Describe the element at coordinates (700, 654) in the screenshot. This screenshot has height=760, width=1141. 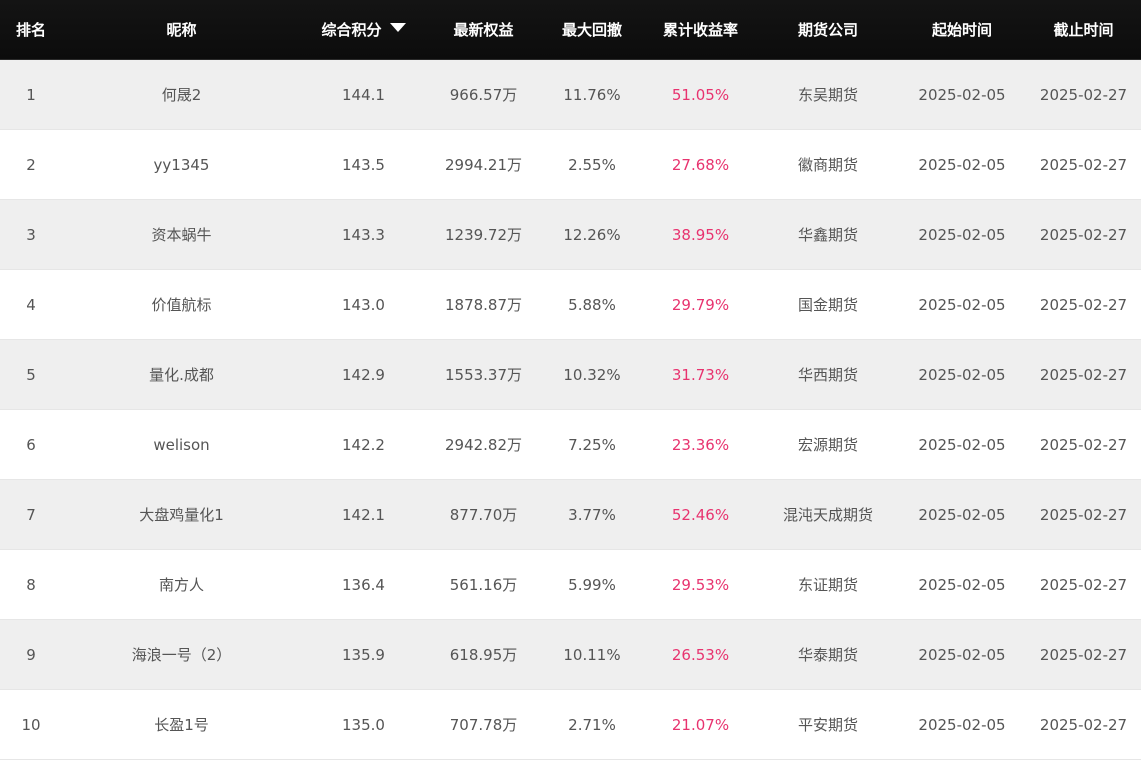
I see `cell-return: 26.53%` at that location.